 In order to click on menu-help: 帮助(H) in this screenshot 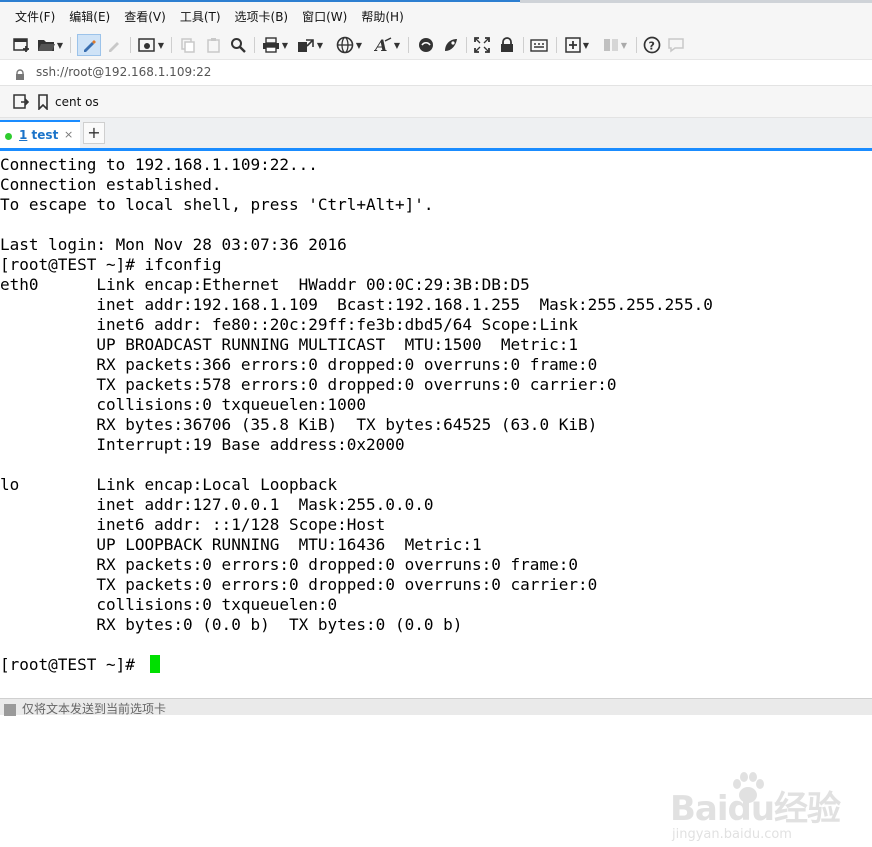, I will do `click(382, 17)`.